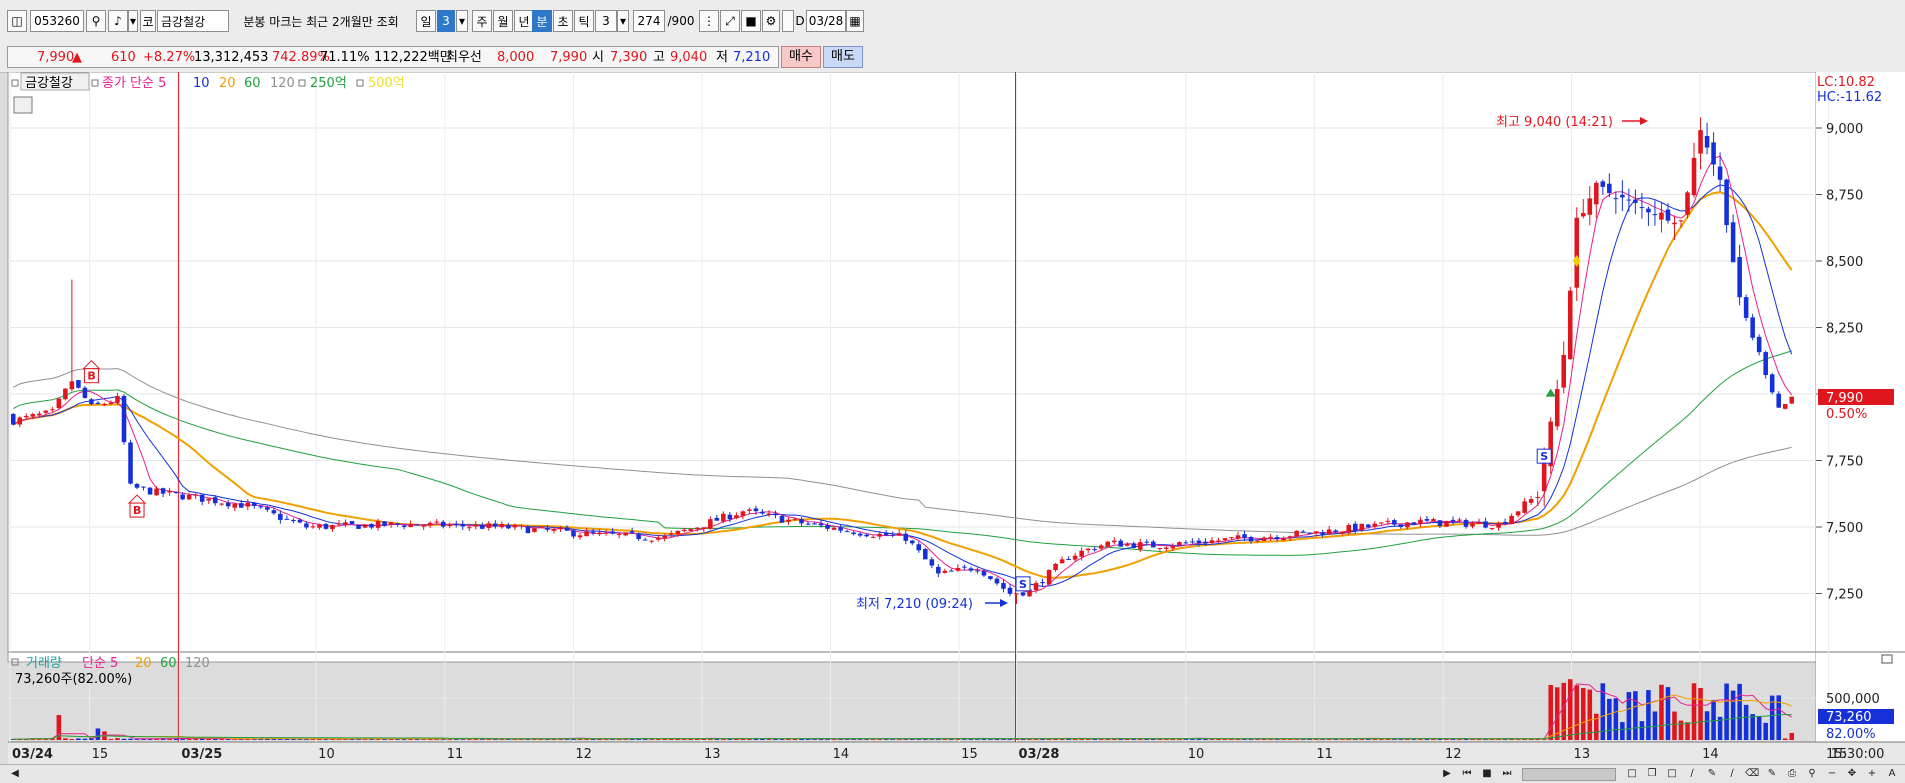 The image size is (1905, 783). Describe the element at coordinates (1849, 97) in the screenshot. I see `hc-label: HC:-11.62` at that location.